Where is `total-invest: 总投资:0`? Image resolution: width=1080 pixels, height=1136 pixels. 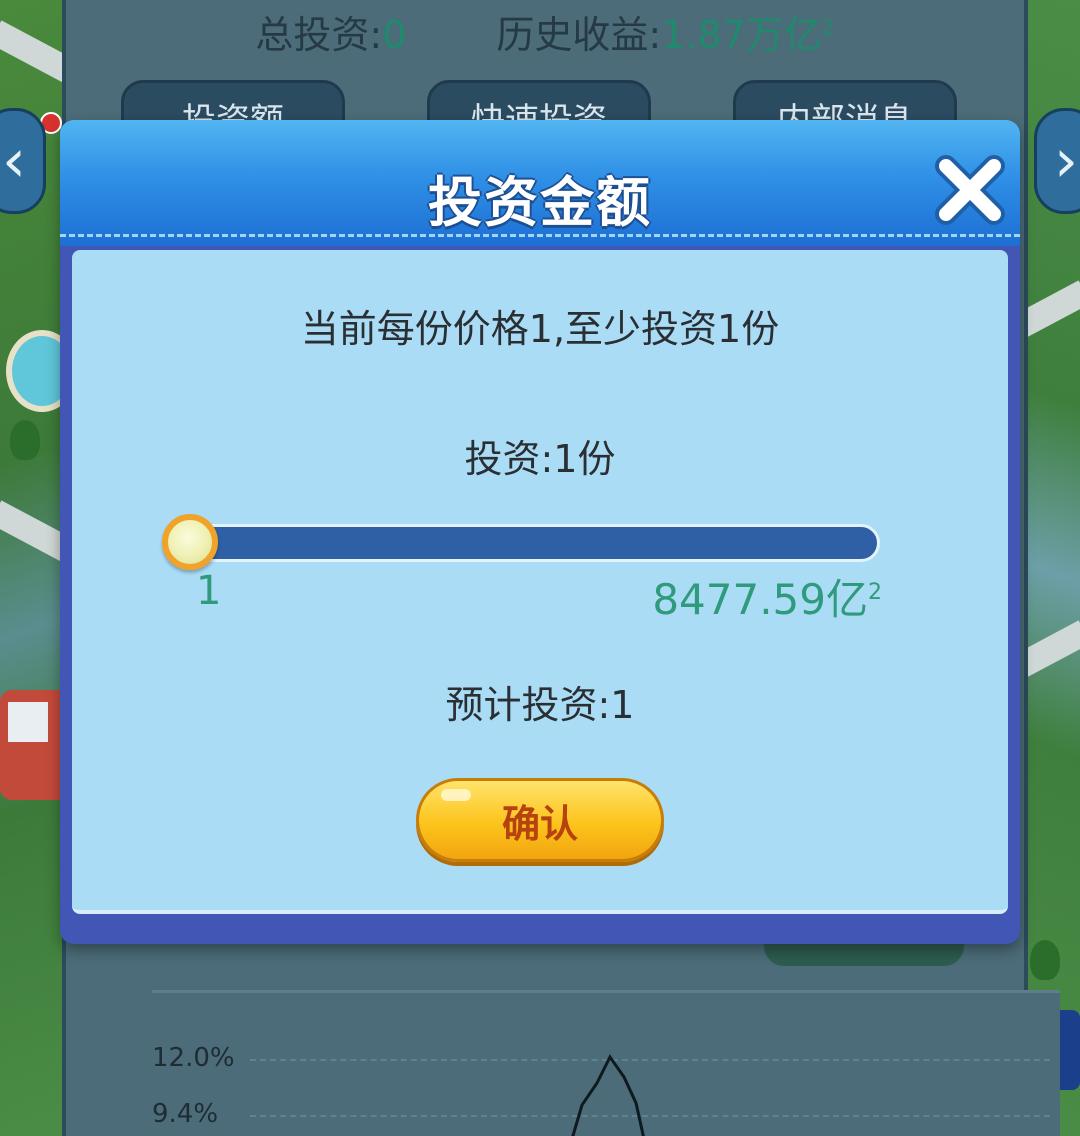
total-invest: 总投资:0 is located at coordinates (330, 31).